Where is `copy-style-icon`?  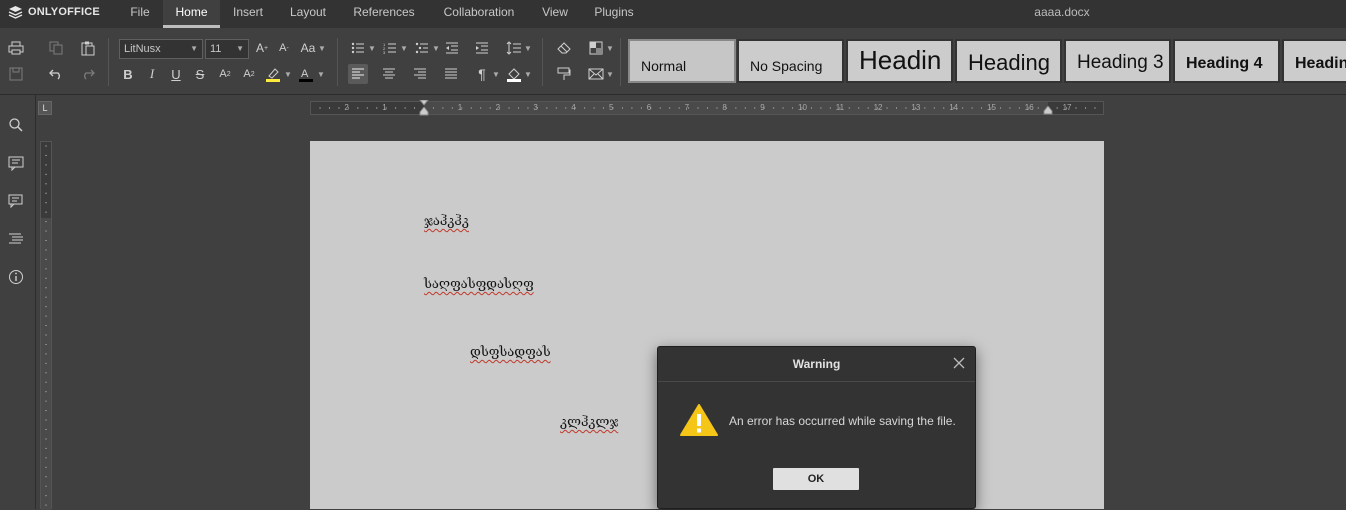
copy-style-icon is located at coordinates (564, 74).